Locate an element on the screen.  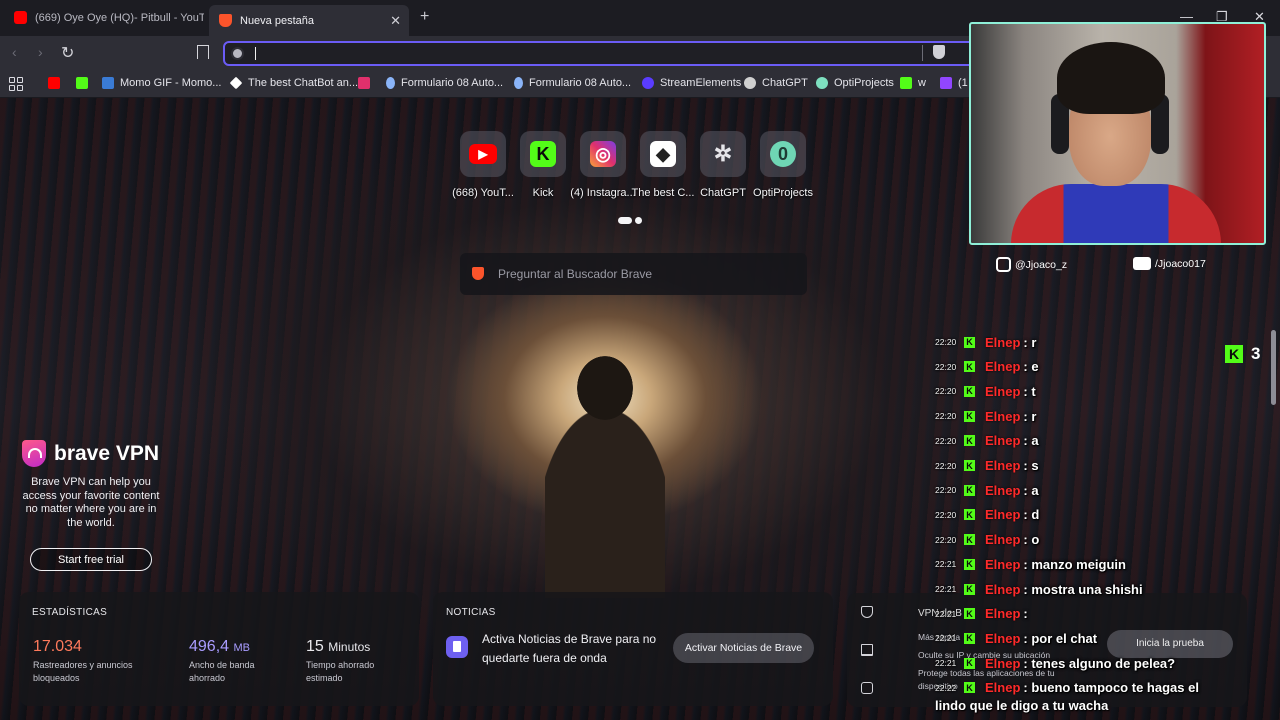
brave-icon is located at coordinates (225, 20).